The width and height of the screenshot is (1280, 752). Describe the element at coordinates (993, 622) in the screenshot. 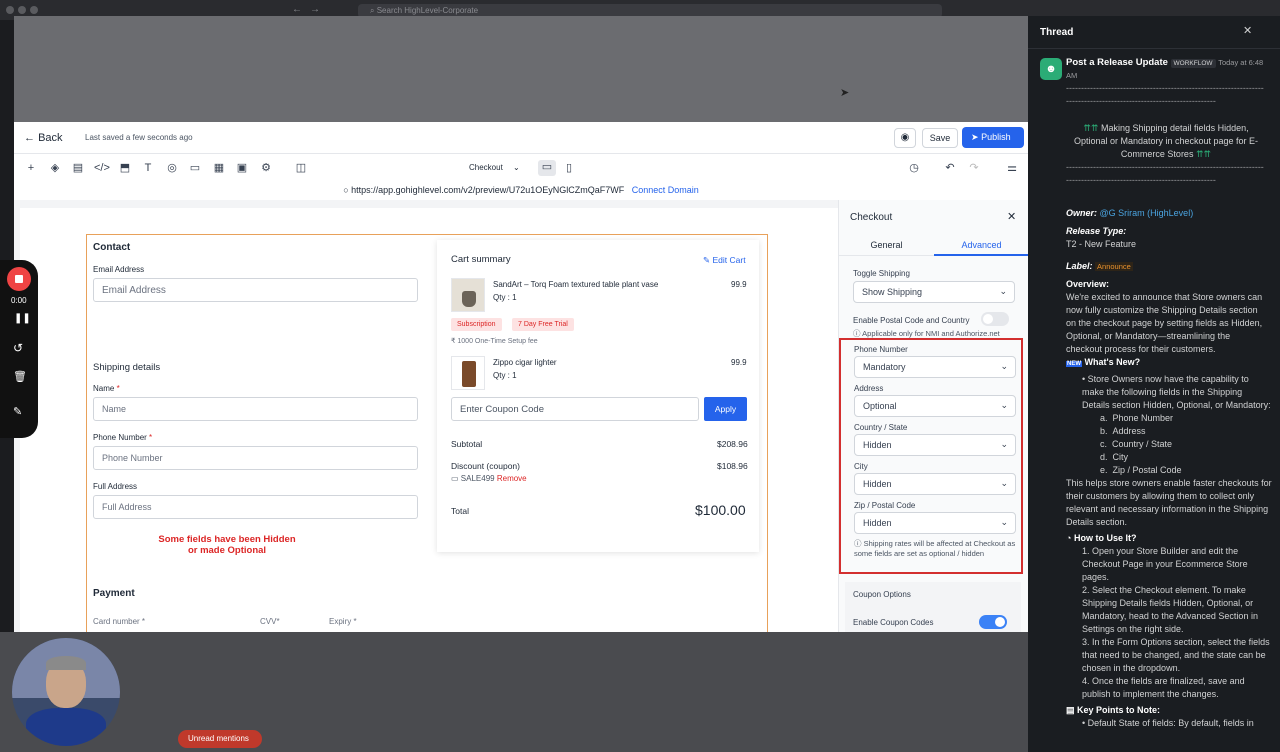

I see `enable-coupon-toggle` at that location.